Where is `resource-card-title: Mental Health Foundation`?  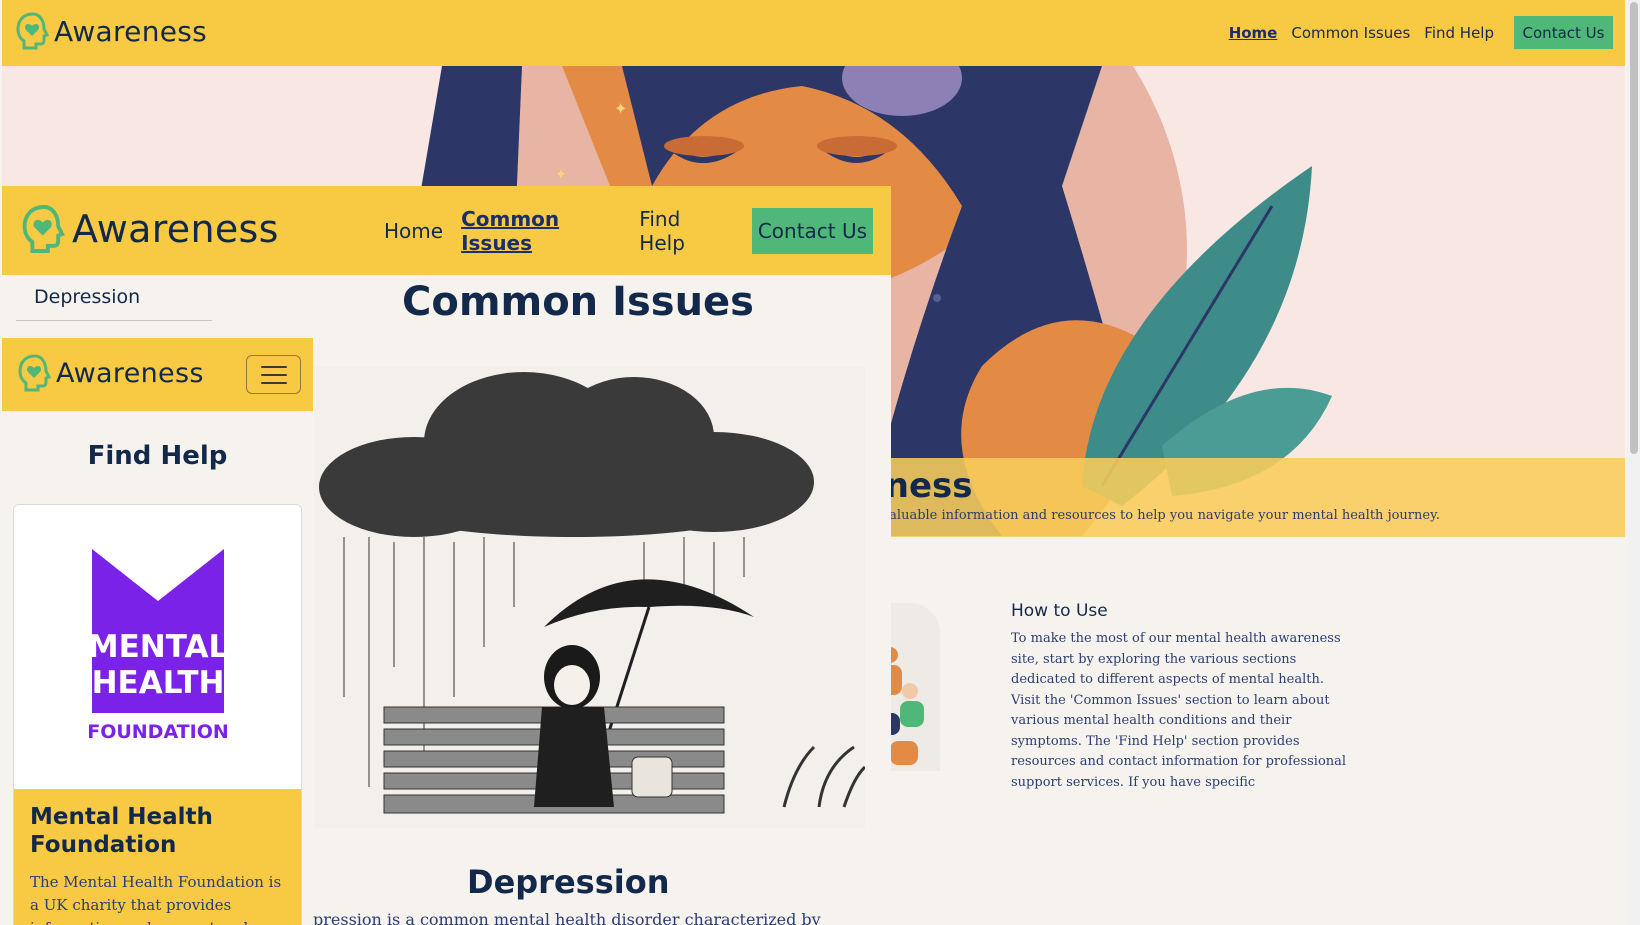 resource-card-title: Mental Health Foundation is located at coordinates (121, 831).